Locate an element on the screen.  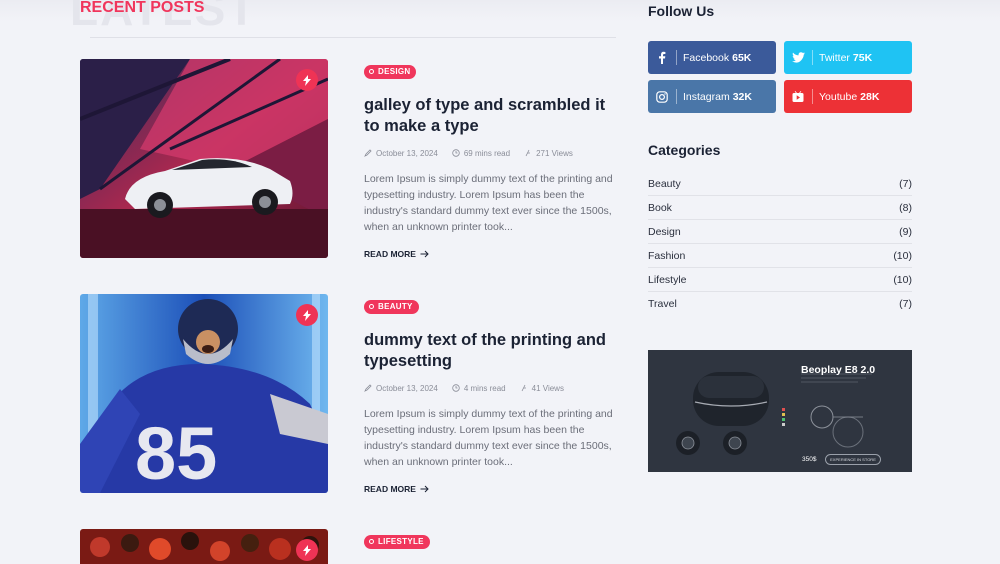
category-item-fashion: Fashion (10) is located at coordinates (780, 256).